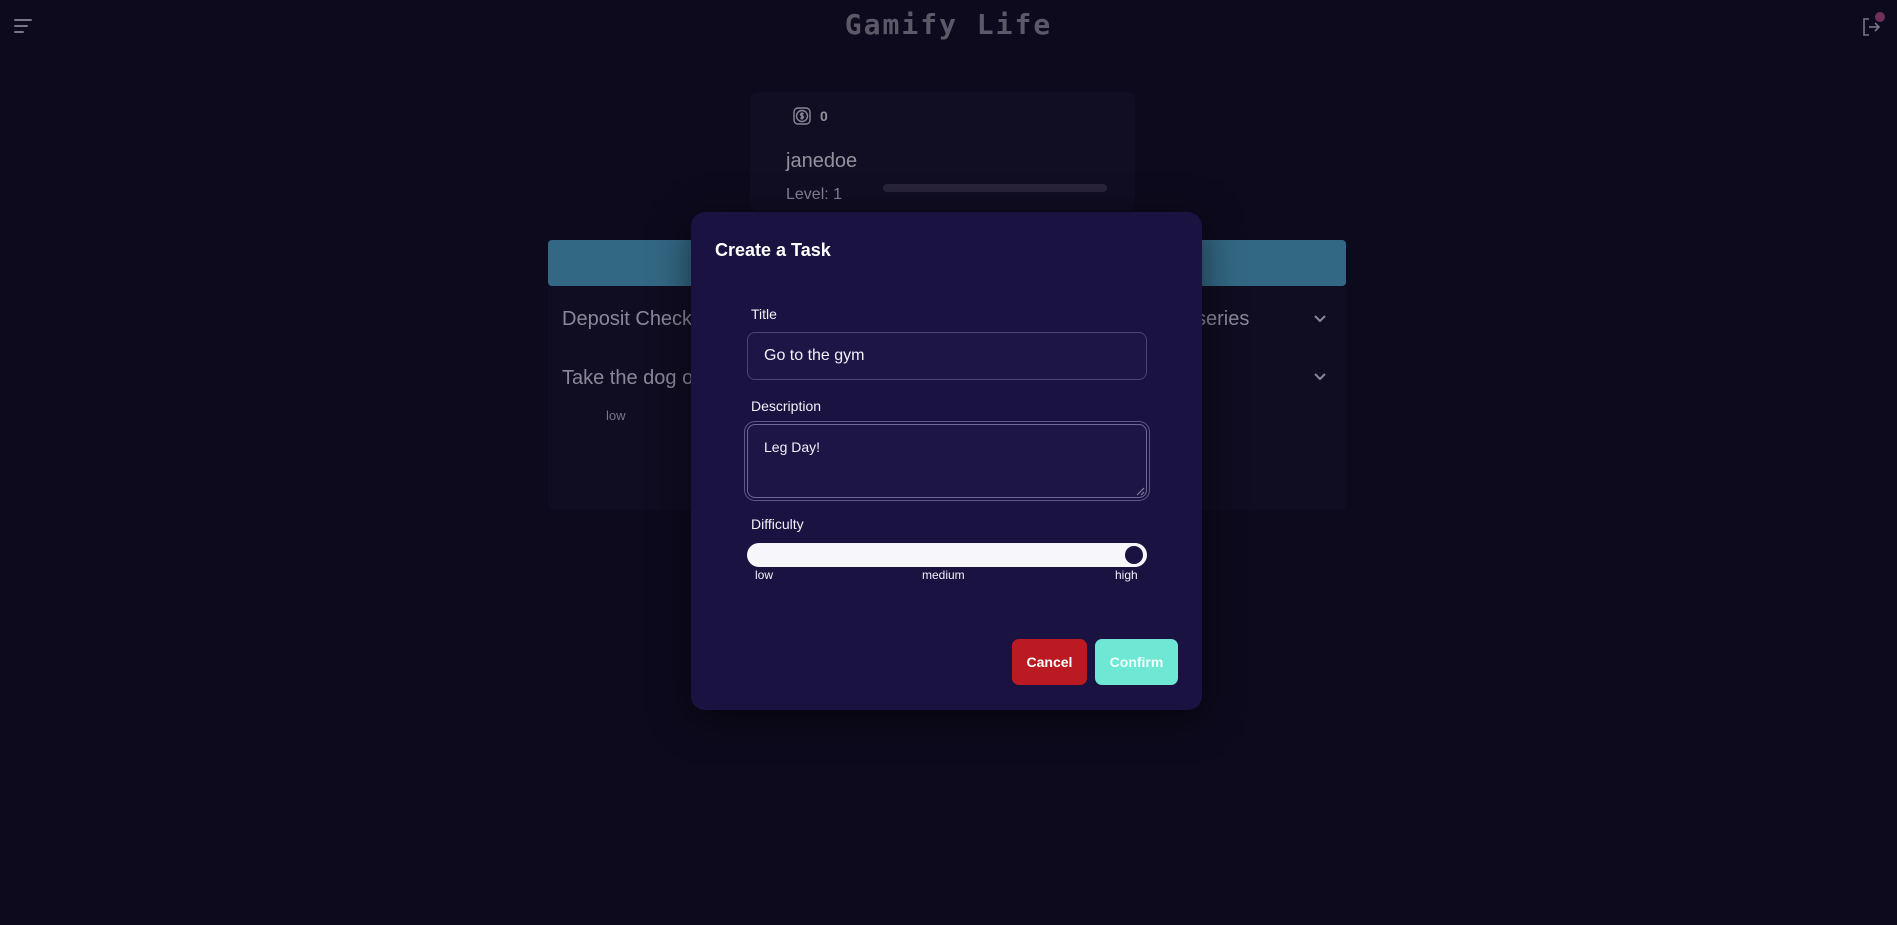  Describe the element at coordinates (947, 555) in the screenshot. I see `difficulty-slider` at that location.